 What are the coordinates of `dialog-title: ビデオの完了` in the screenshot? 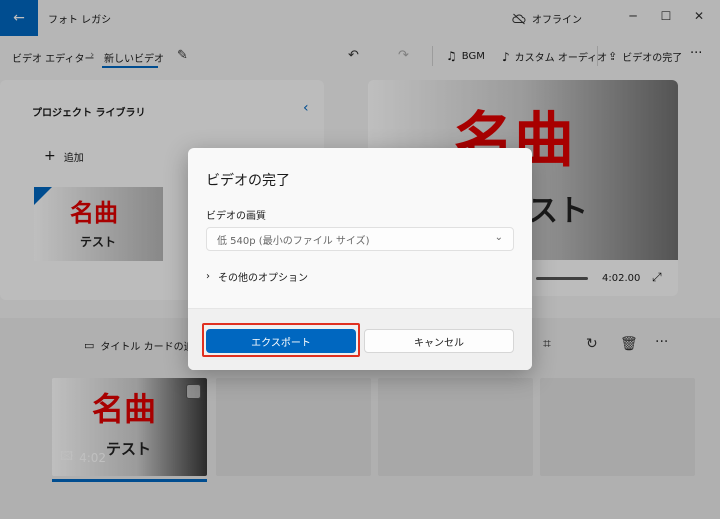 It's located at (248, 181).